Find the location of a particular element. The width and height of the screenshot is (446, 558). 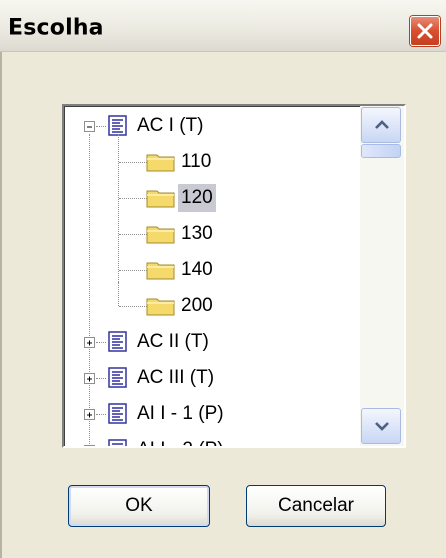

tree-node-label: AC II (T) is located at coordinates (173, 341).